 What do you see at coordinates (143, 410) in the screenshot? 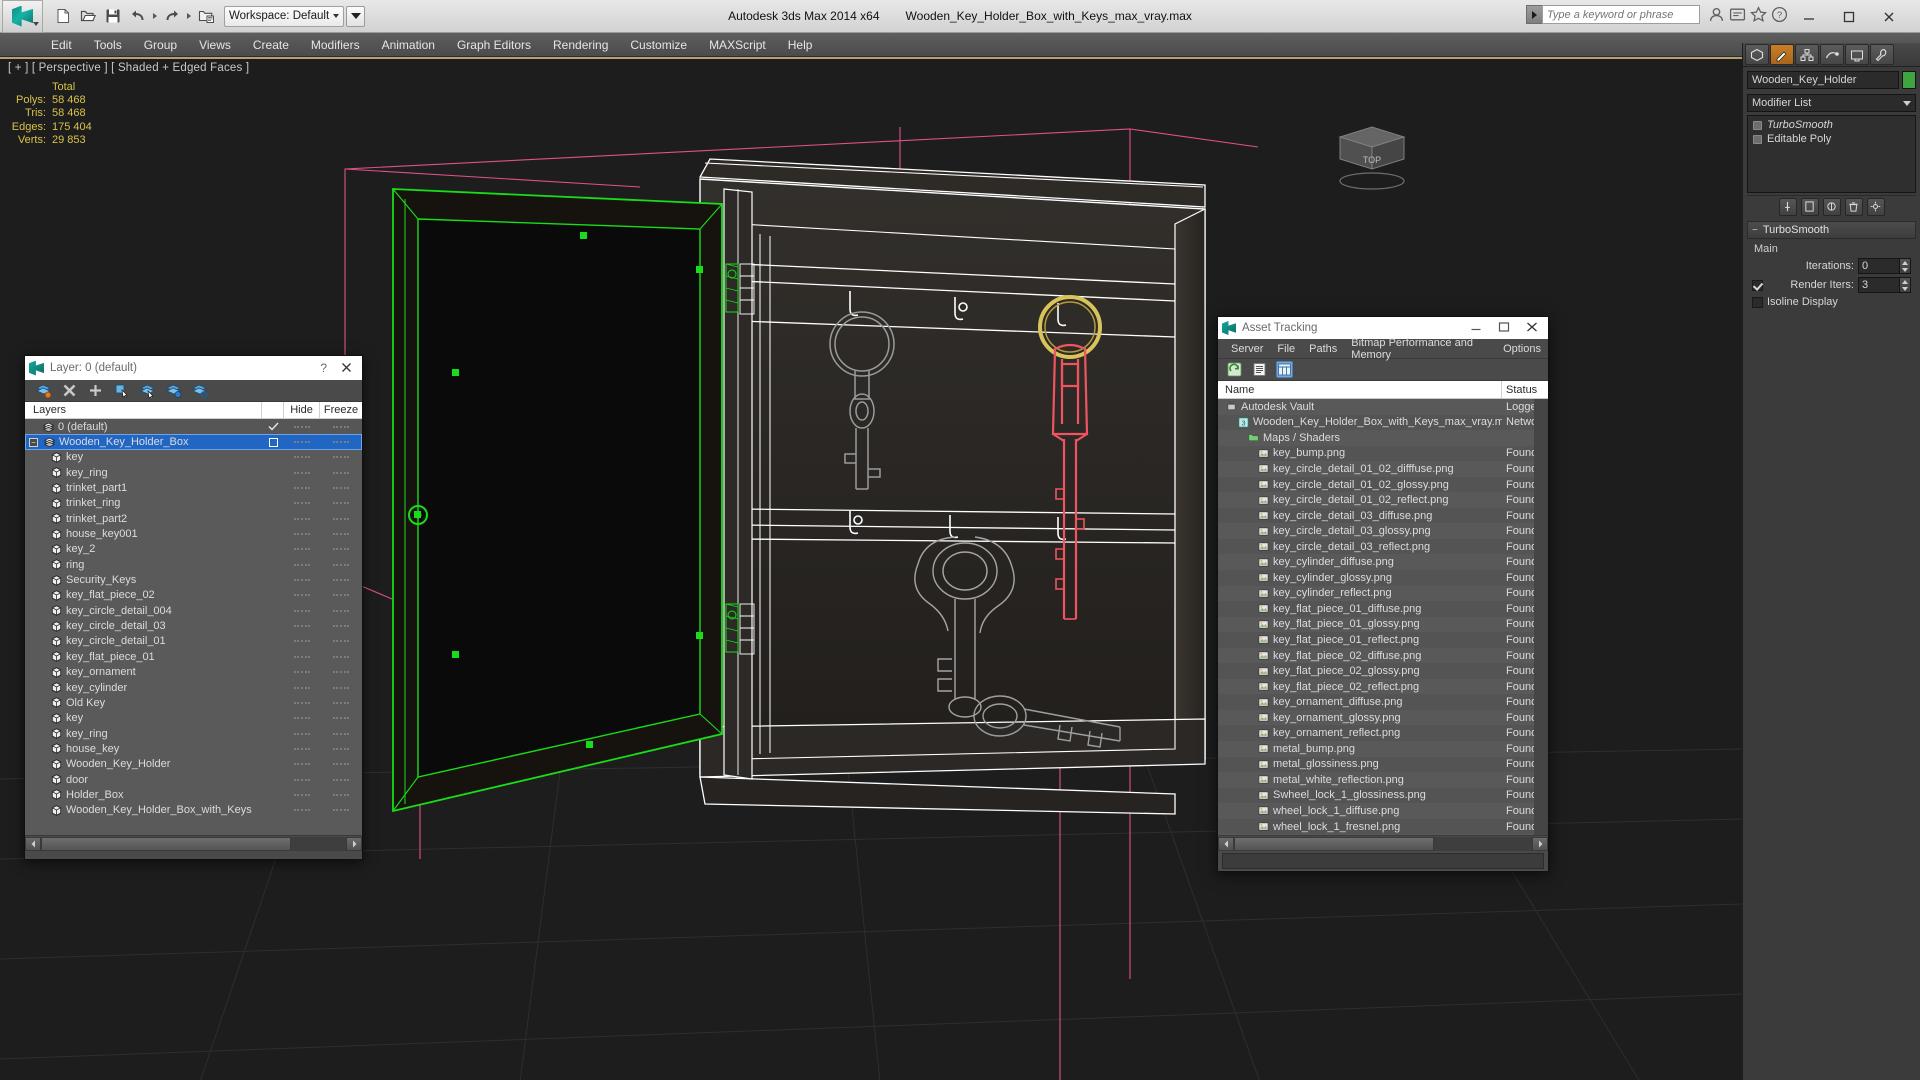
I see `column-layers: Layers` at bounding box center [143, 410].